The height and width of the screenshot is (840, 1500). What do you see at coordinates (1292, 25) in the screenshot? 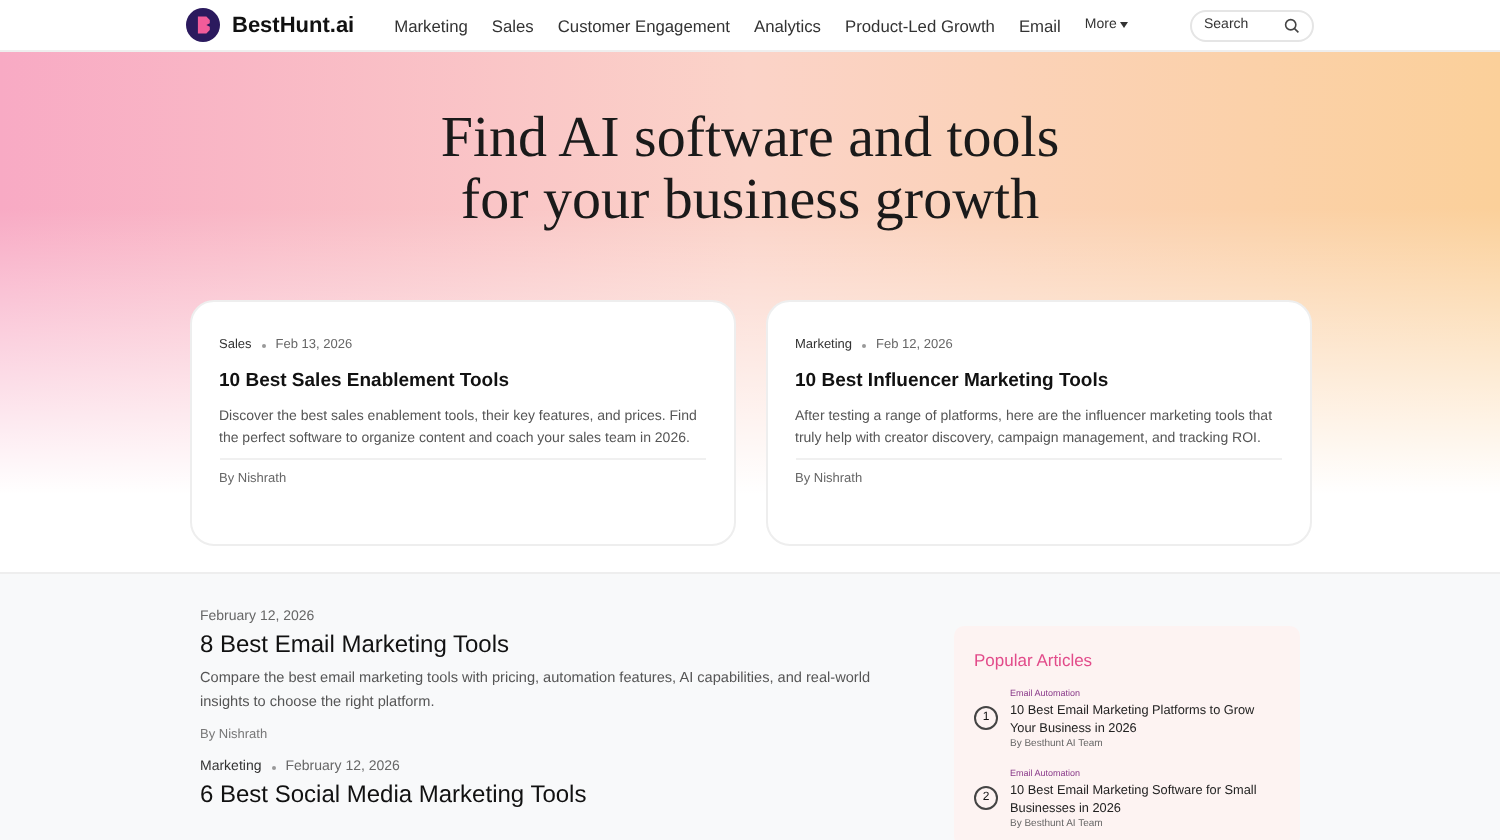
I see `search-icon` at bounding box center [1292, 25].